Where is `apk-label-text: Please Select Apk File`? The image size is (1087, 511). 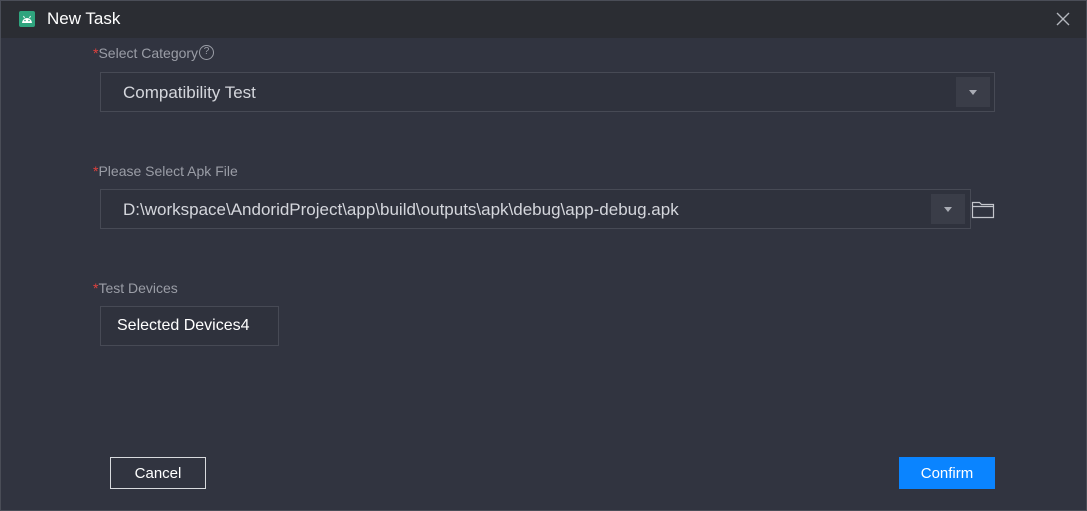 apk-label-text: Please Select Apk File is located at coordinates (168, 171).